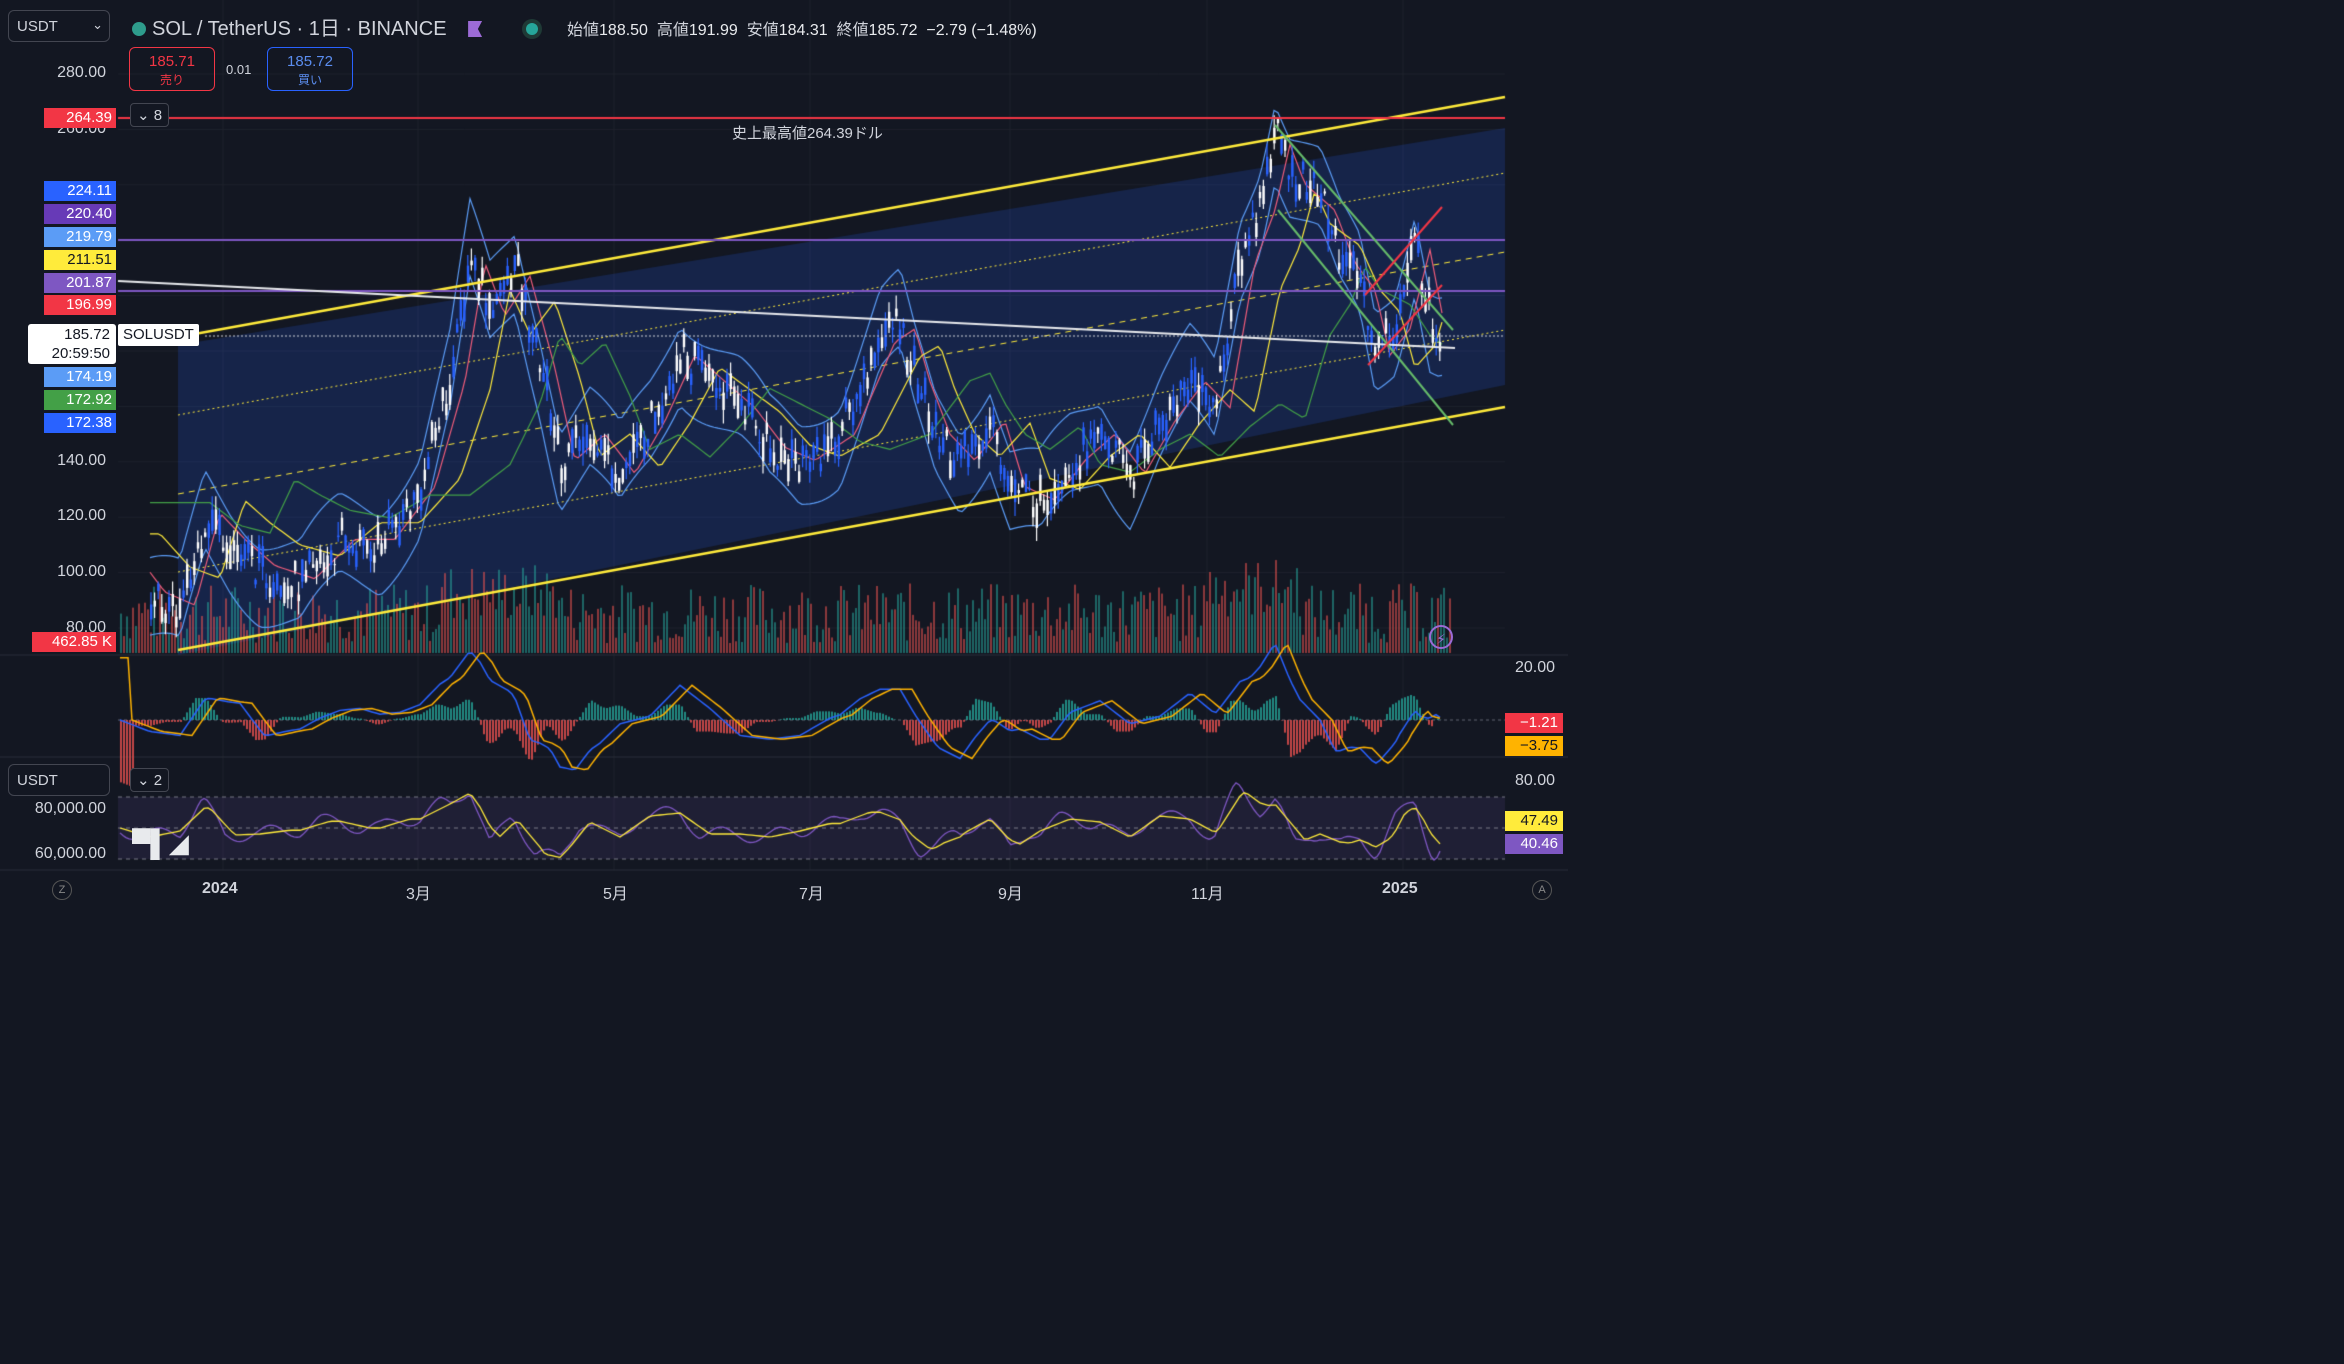  I want to click on zoom-toggle-button: Z, so click(62, 890).